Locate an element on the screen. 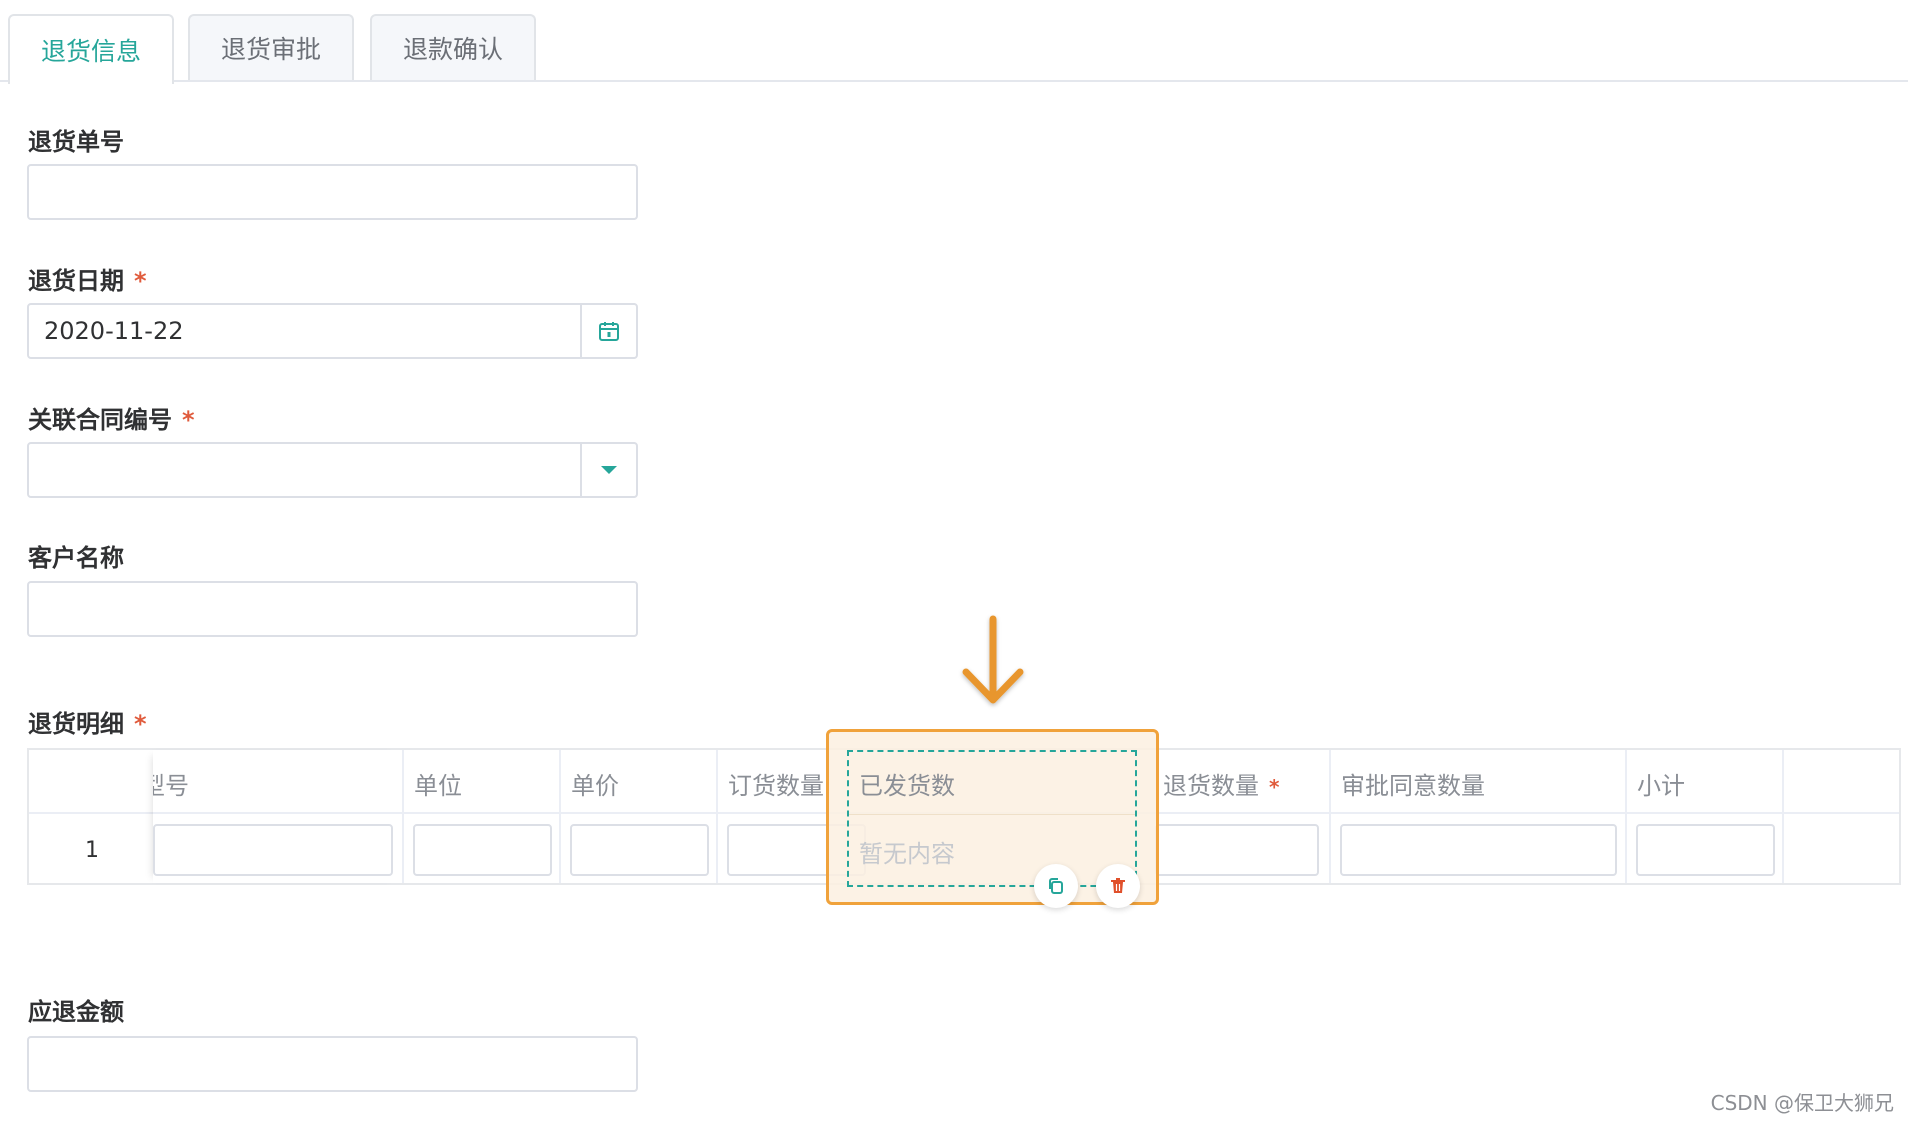  row-index: 1 is located at coordinates (92, 850).